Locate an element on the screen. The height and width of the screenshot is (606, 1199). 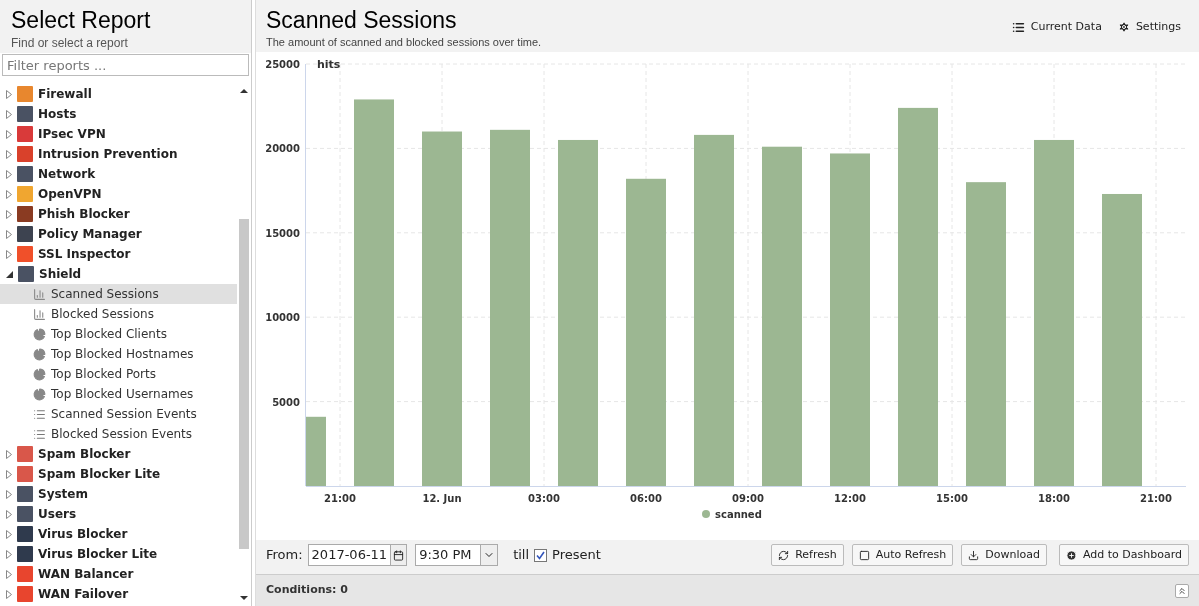
tree-item-label: Users is located at coordinates (57, 514).